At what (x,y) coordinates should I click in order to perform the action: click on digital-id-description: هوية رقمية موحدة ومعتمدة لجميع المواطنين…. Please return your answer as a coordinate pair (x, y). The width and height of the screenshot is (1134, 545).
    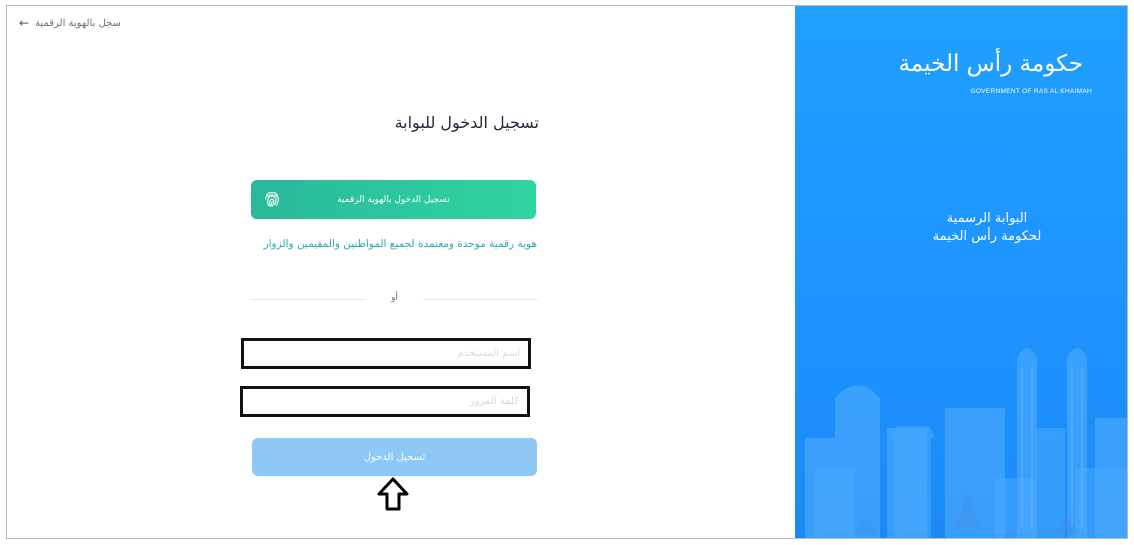
    Looking at the image, I should click on (400, 244).